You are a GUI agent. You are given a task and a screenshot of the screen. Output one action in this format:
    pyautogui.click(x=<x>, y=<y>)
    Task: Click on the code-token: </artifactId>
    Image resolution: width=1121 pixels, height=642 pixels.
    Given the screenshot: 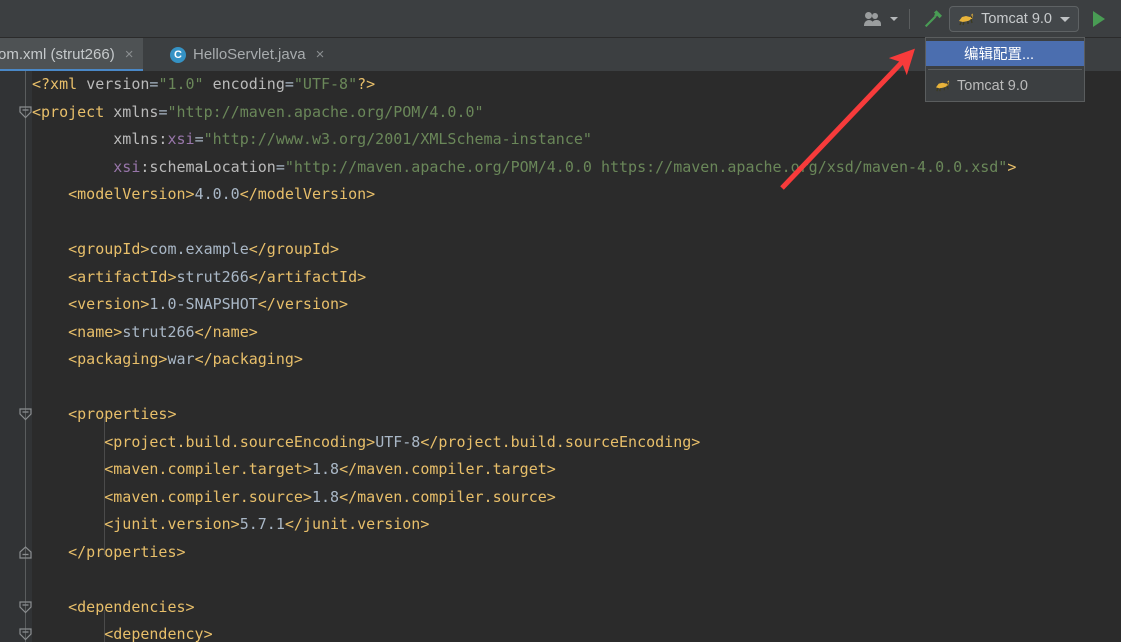 What is the action you would take?
    pyautogui.click(x=307, y=276)
    